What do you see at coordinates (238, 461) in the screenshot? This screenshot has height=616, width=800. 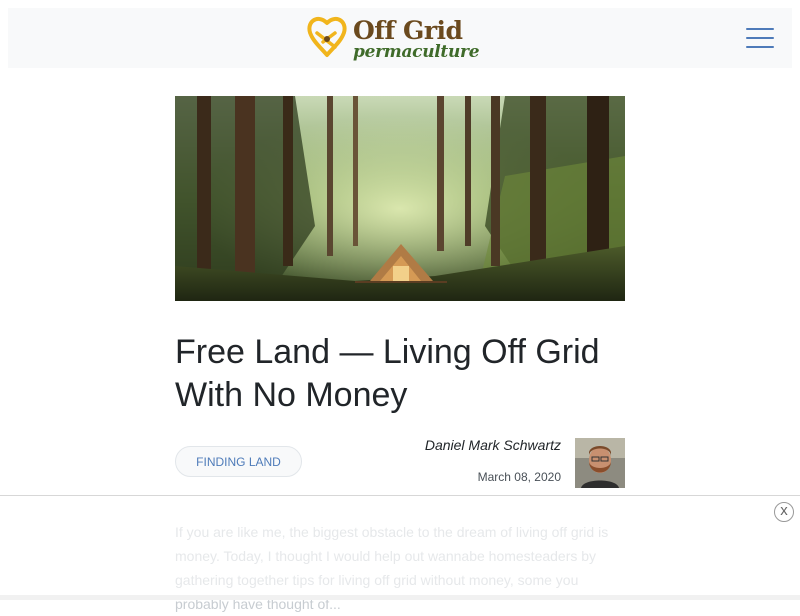 I see `category-tag: FINDING LAND` at bounding box center [238, 461].